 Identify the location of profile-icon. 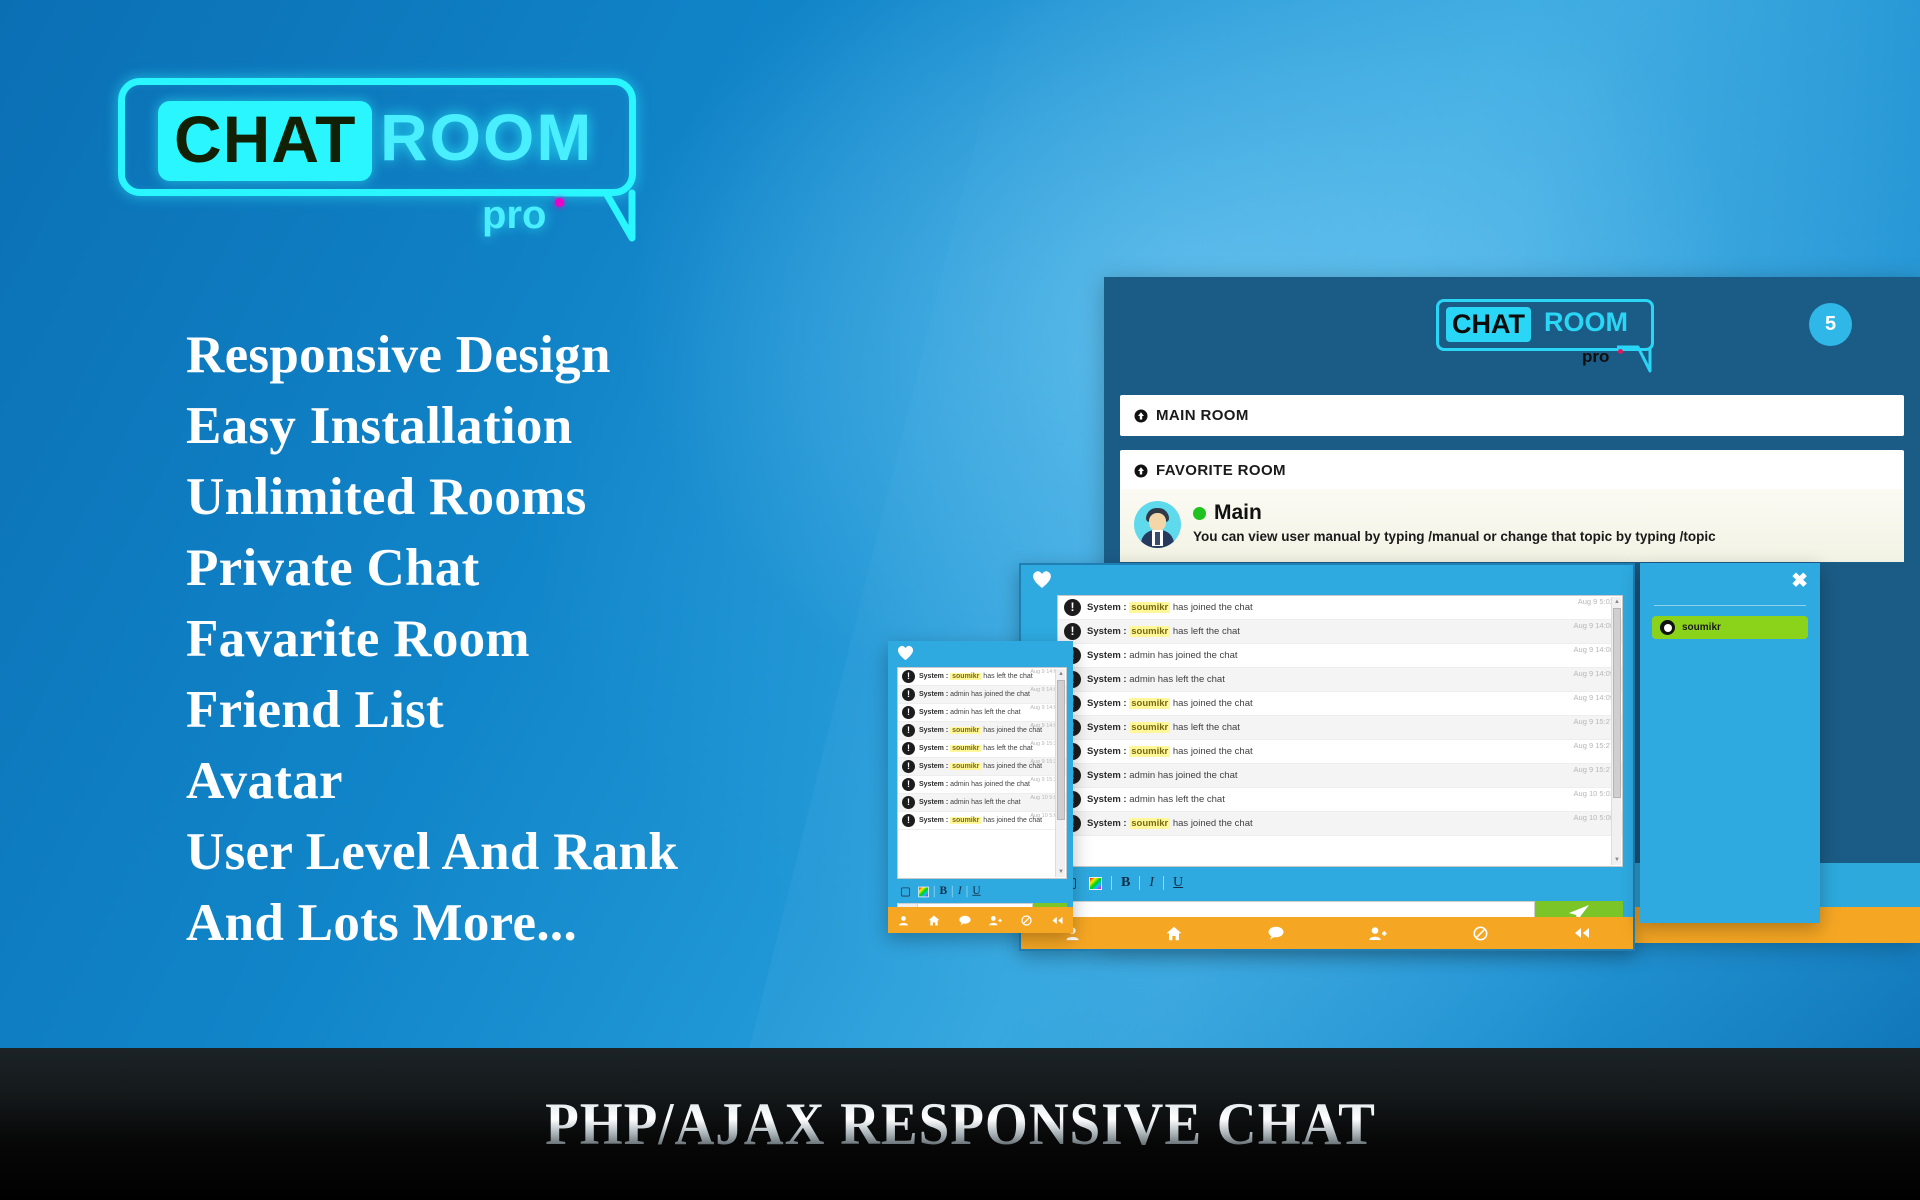
(903, 920).